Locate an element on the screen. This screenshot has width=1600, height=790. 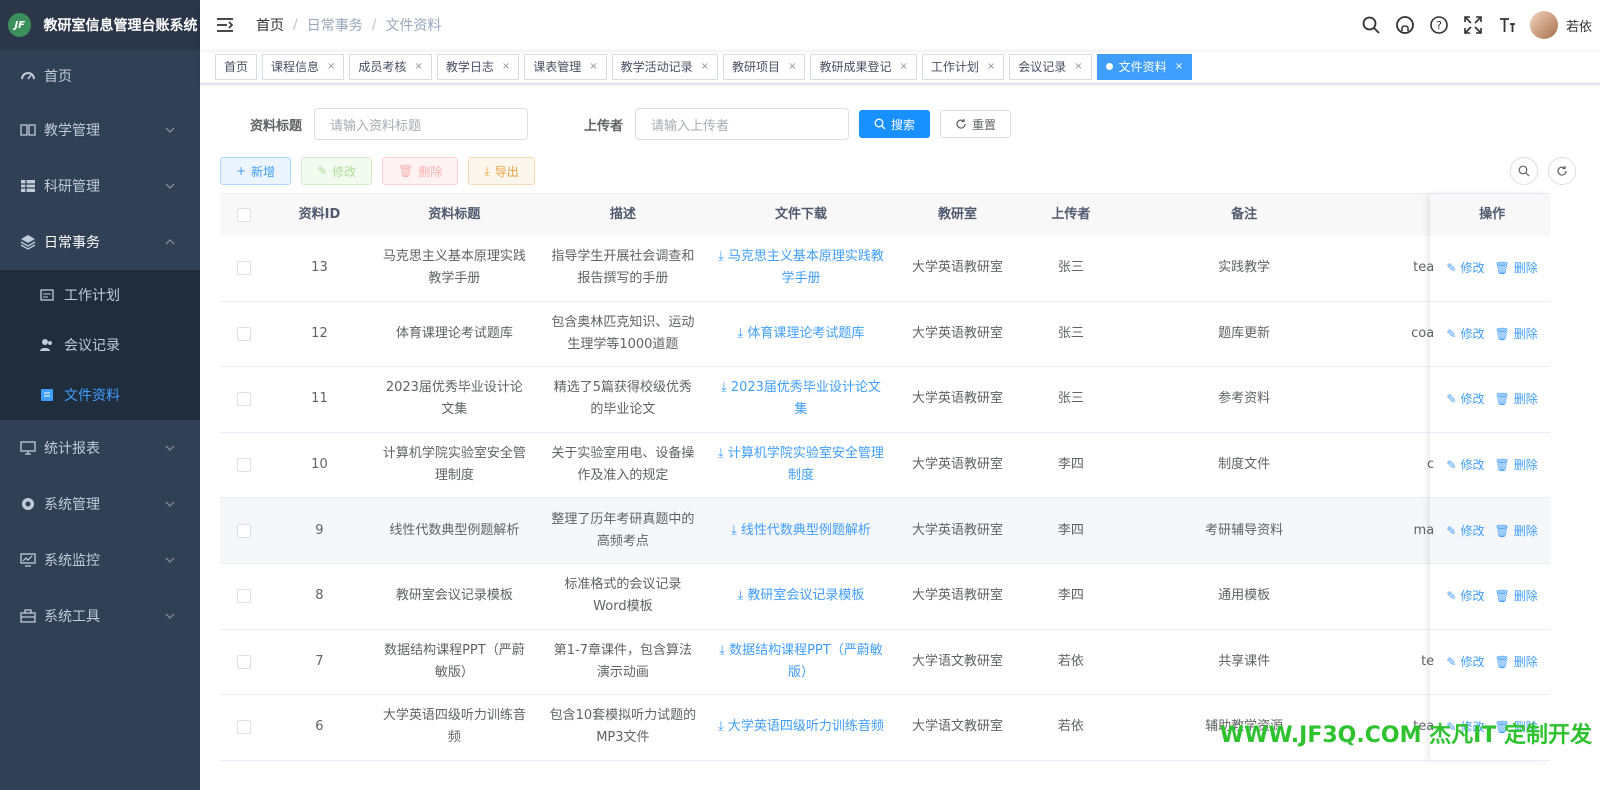
edit-icon: ✎ is located at coordinates (322, 171).